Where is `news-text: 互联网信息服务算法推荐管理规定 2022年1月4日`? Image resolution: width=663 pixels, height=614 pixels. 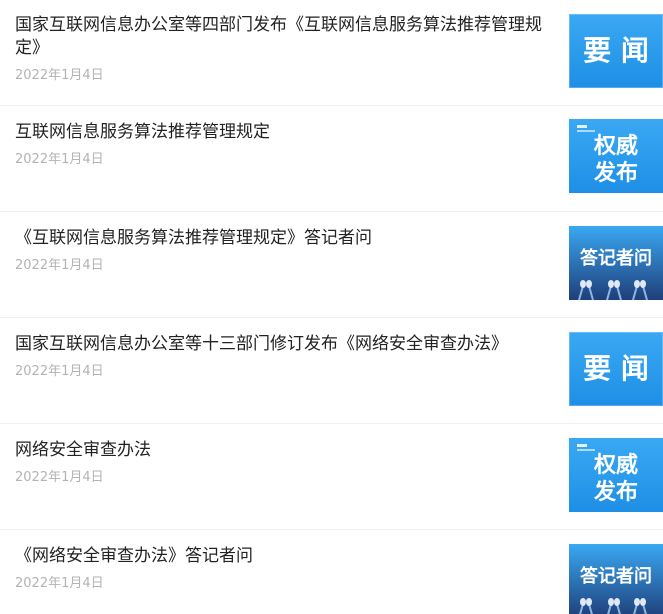
news-text: 互联网信息服务算法推荐管理规定 2022年1月4日 is located at coordinates (284, 144).